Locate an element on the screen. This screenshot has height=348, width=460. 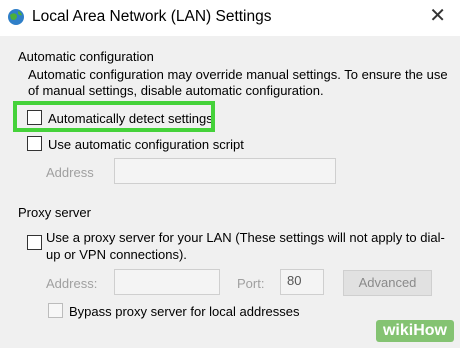
wikihow-watermark: wikiHow is located at coordinates (414, 331).